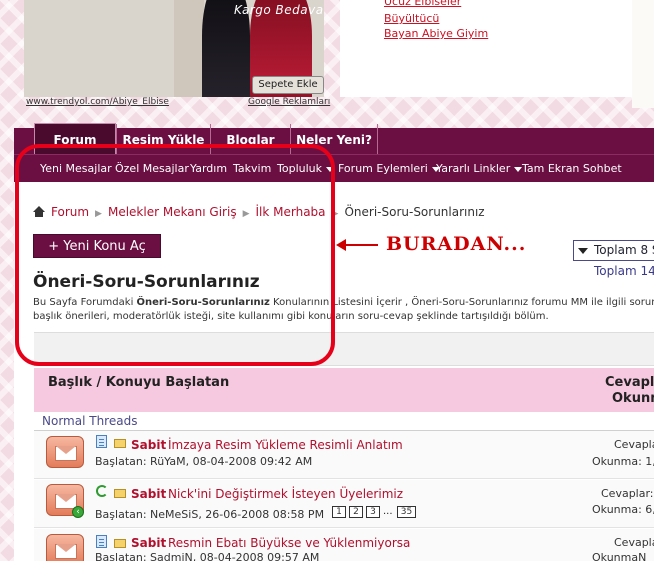  What do you see at coordinates (627, 493) in the screenshot?
I see `thread-replies: Cevaplar:` at bounding box center [627, 493].